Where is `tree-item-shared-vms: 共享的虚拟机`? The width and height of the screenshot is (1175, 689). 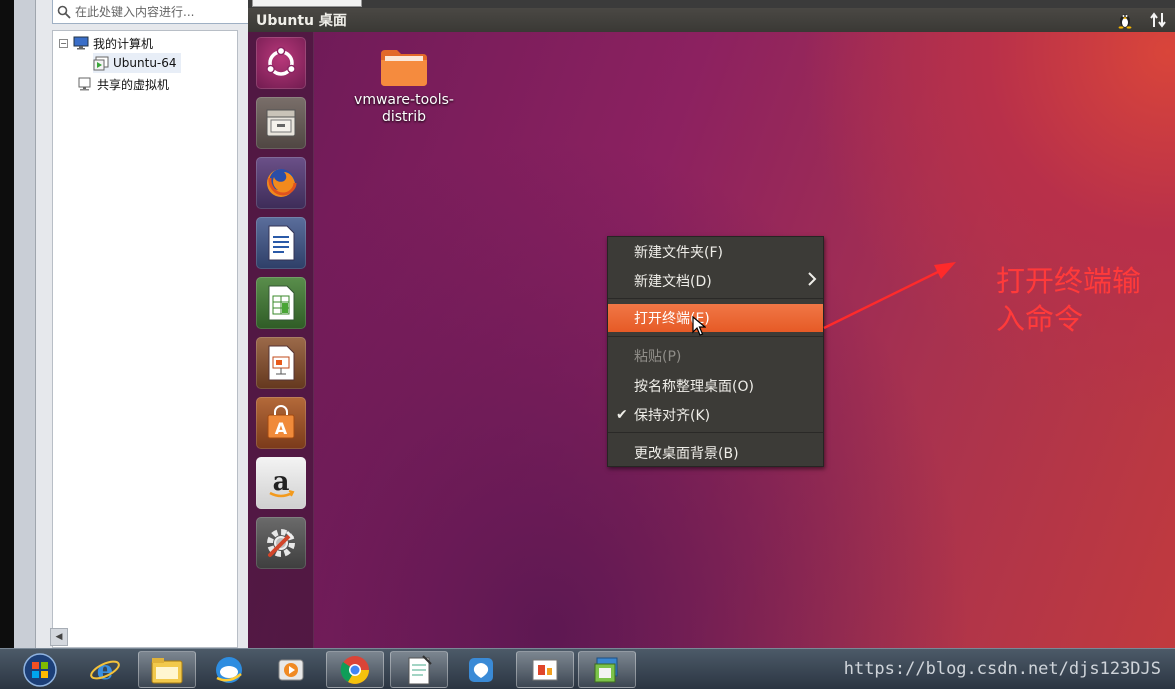
tree-item-shared-vms: 共享的虚拟机 is located at coordinates (123, 84).